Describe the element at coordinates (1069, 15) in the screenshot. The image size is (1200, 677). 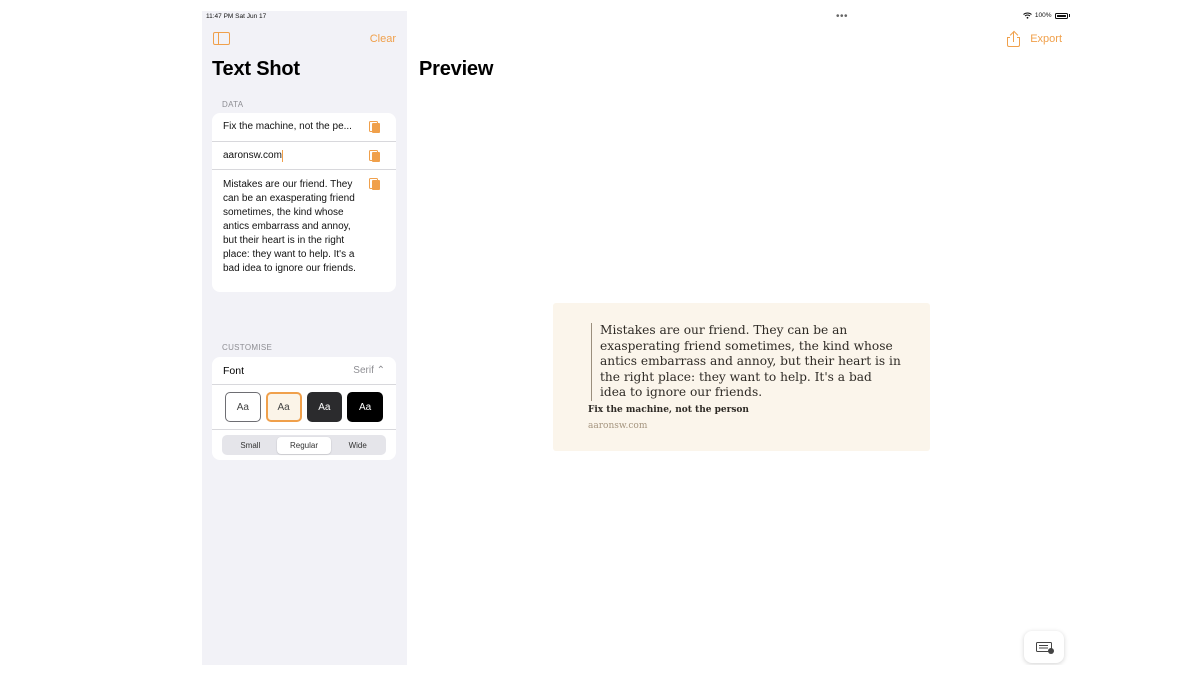
I see `battery-cap` at that location.